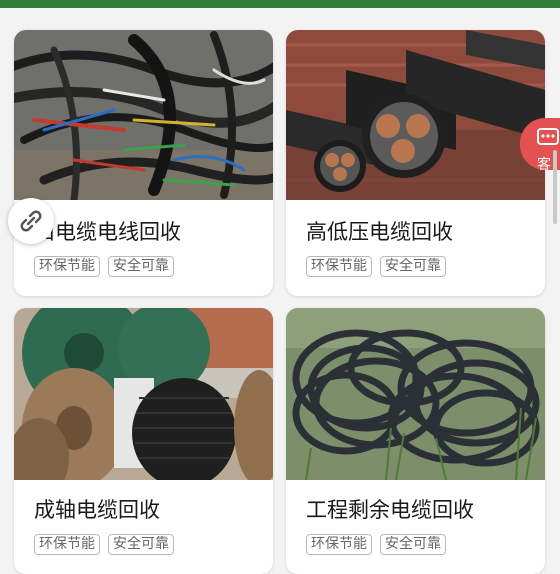 This screenshot has height=574, width=560. I want to click on coiled-cable-pile-photo, so click(415, 394).